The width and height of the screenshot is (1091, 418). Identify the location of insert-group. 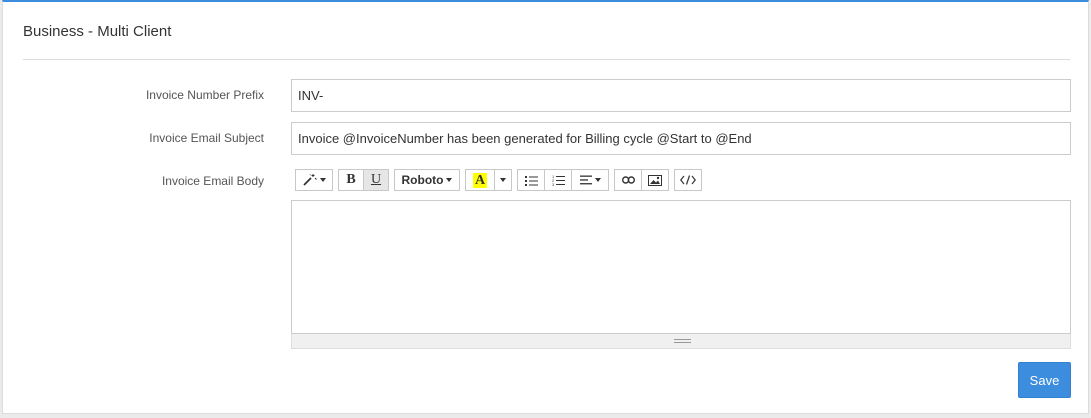
(641, 180).